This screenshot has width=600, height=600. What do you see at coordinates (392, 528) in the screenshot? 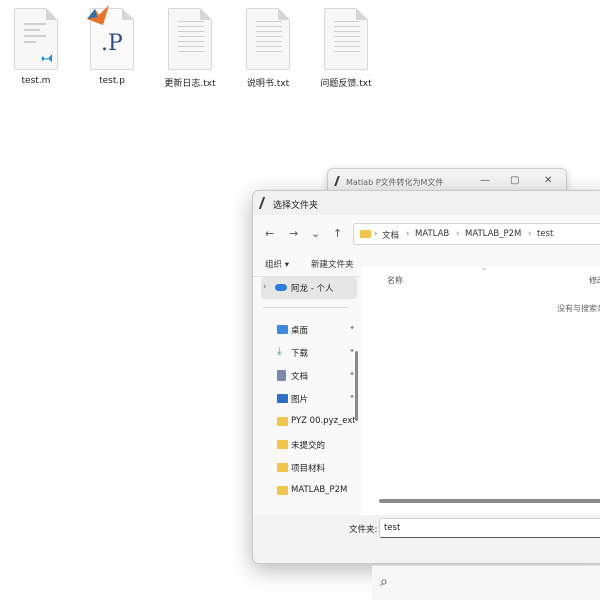
I see `folder-field-value: test` at bounding box center [392, 528].